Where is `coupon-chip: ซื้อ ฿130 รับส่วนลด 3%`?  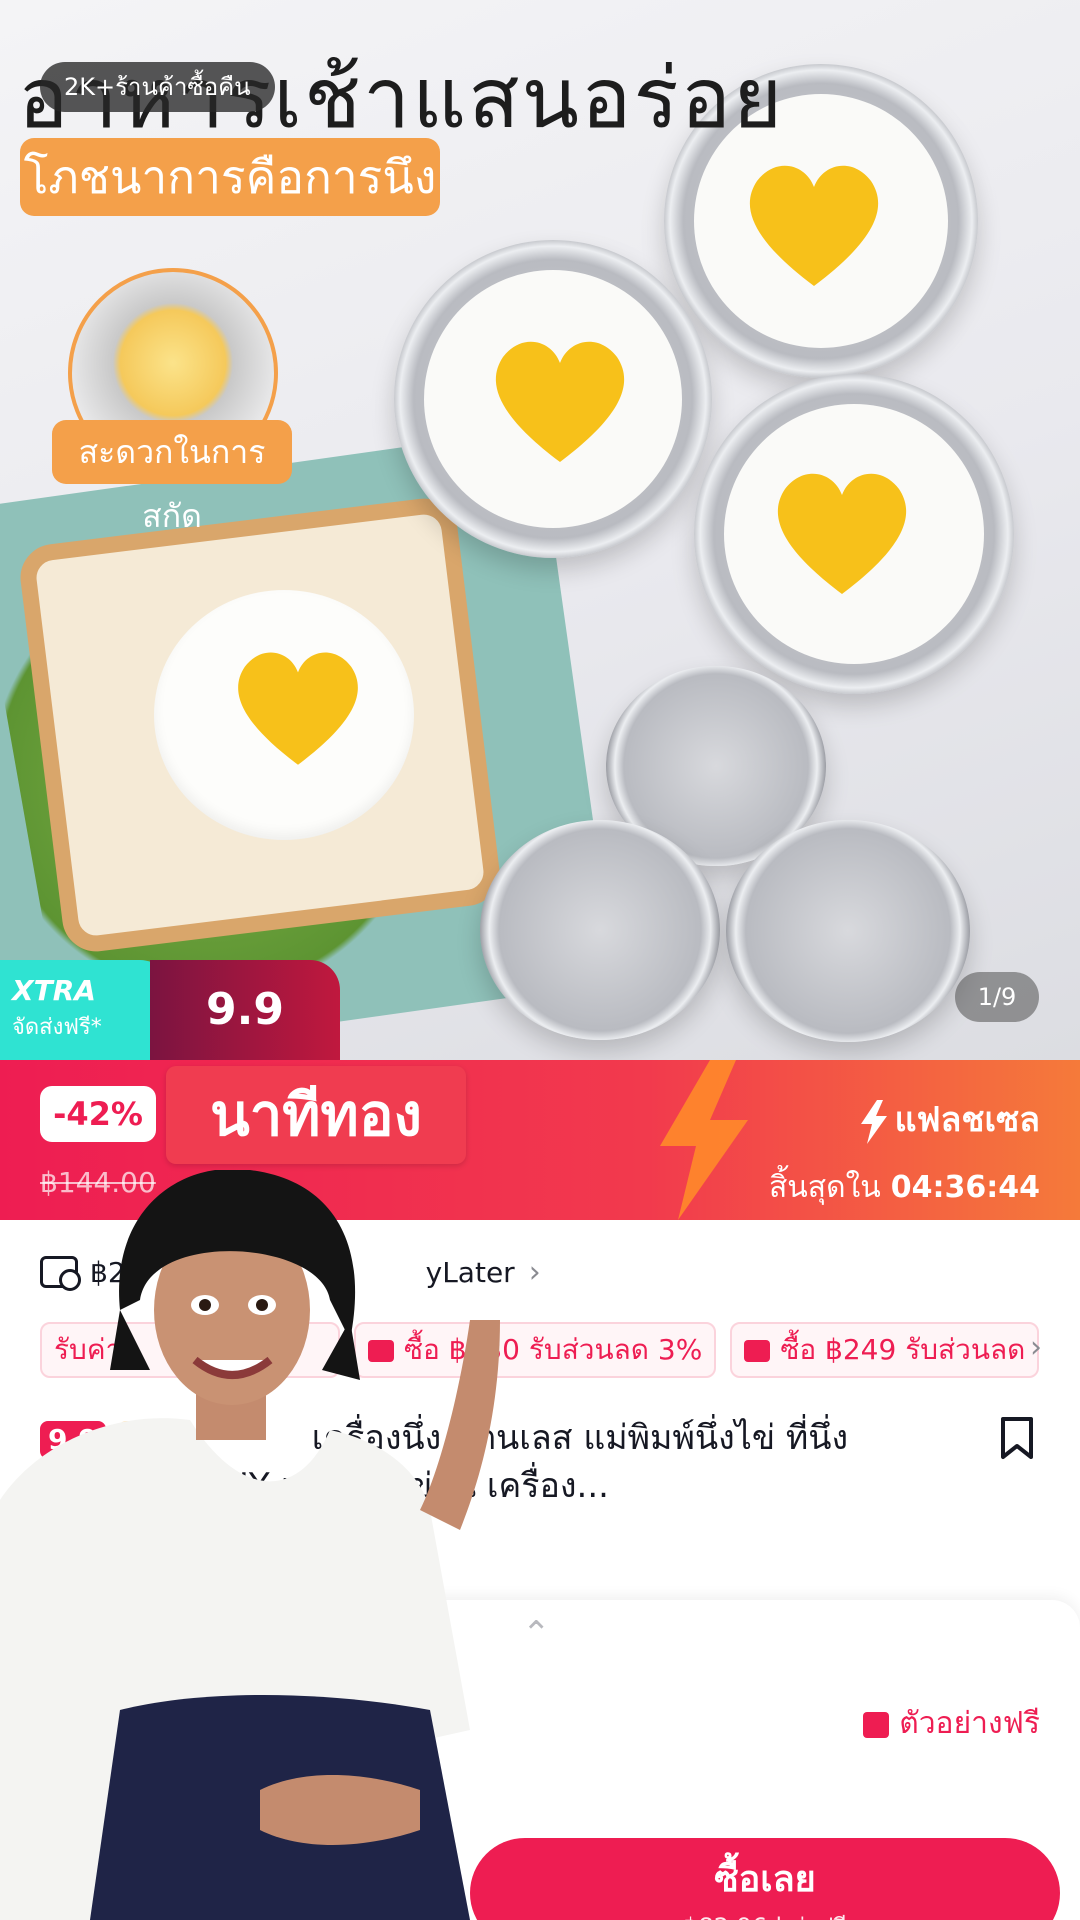 coupon-chip: ซื้อ ฿130 รับส่วนลด 3% is located at coordinates (535, 1350).